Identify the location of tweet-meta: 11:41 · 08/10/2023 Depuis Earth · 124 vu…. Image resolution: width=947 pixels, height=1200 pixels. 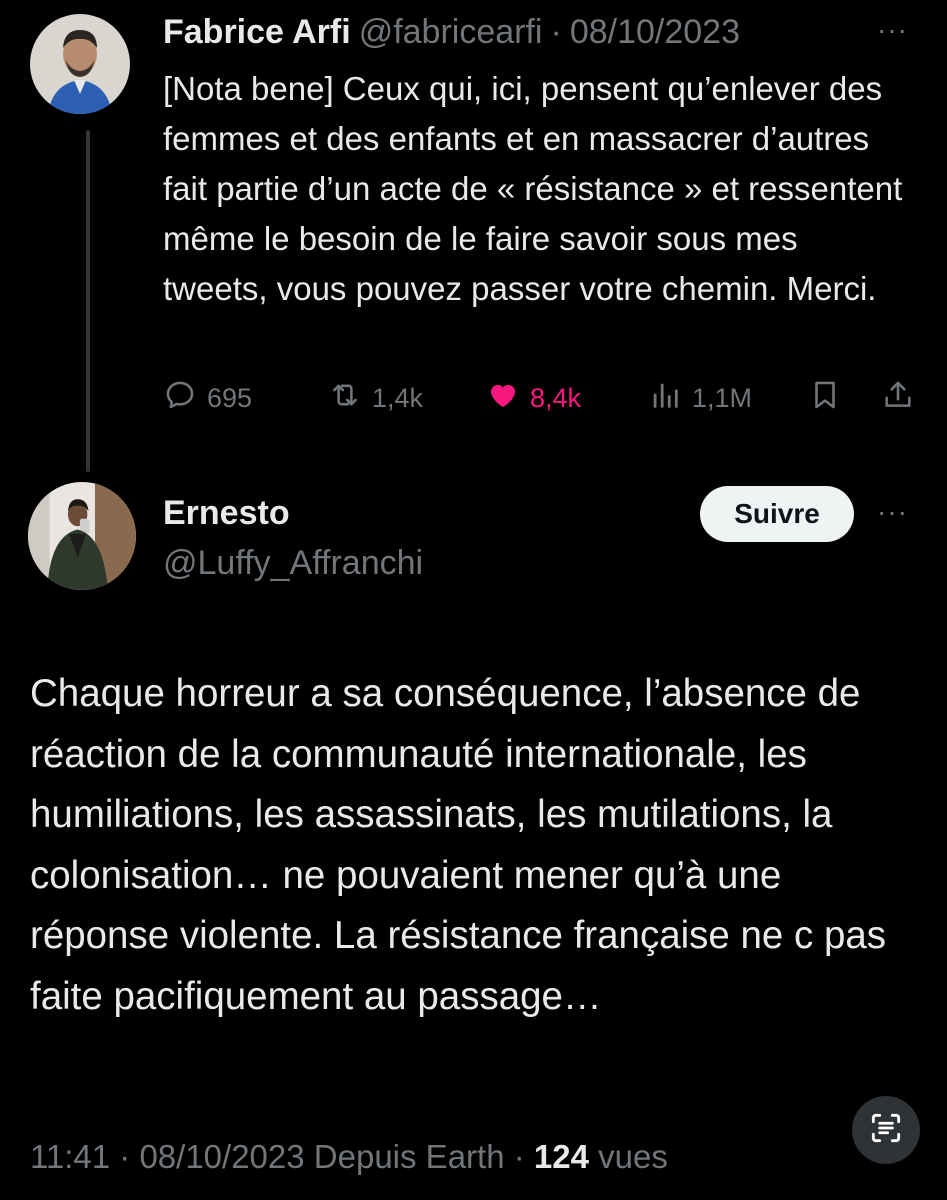
(349, 1157).